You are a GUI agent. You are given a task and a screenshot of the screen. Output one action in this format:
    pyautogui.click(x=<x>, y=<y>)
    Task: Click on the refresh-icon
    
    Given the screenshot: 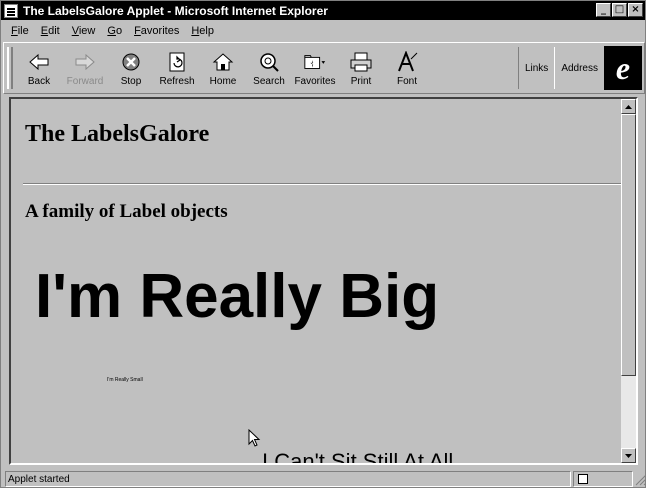 What is the action you would take?
    pyautogui.click(x=177, y=62)
    